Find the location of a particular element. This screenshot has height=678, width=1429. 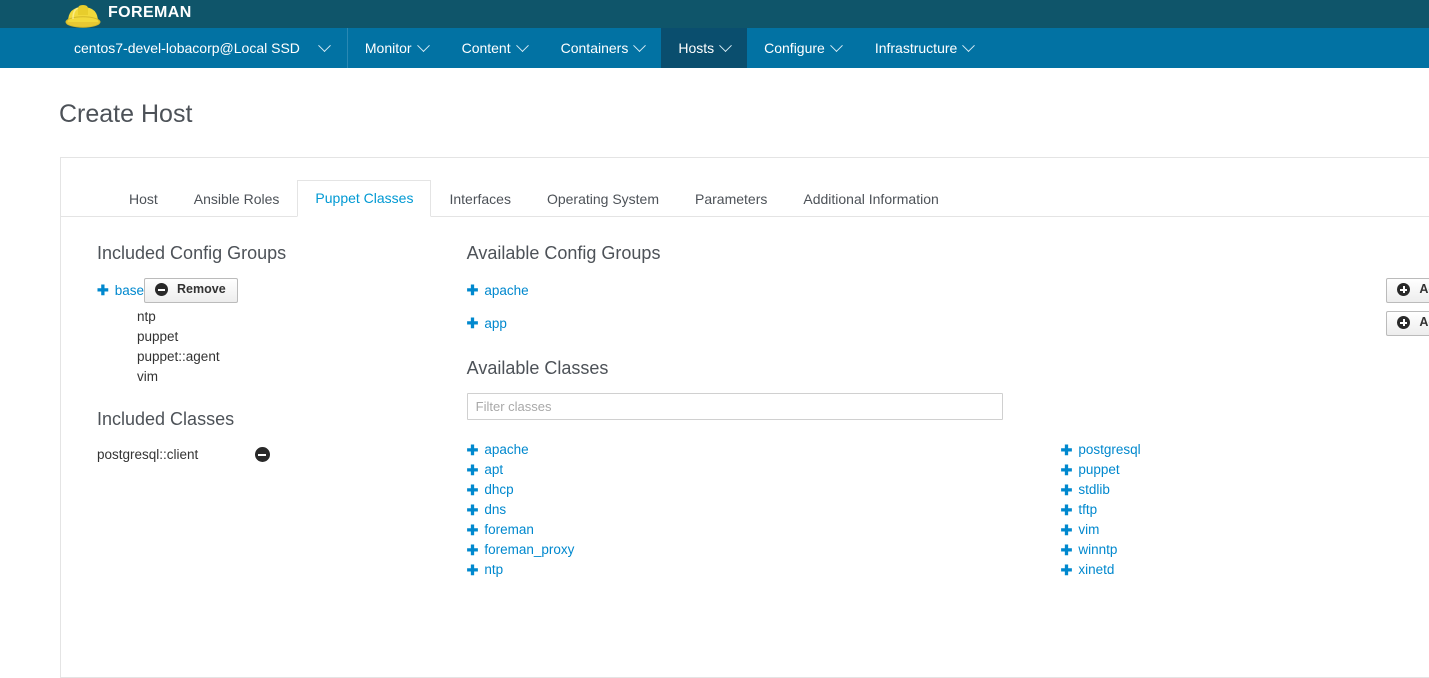

organization-selector: centos7-devel-lobacorp@Local SSD is located at coordinates (174, 48).